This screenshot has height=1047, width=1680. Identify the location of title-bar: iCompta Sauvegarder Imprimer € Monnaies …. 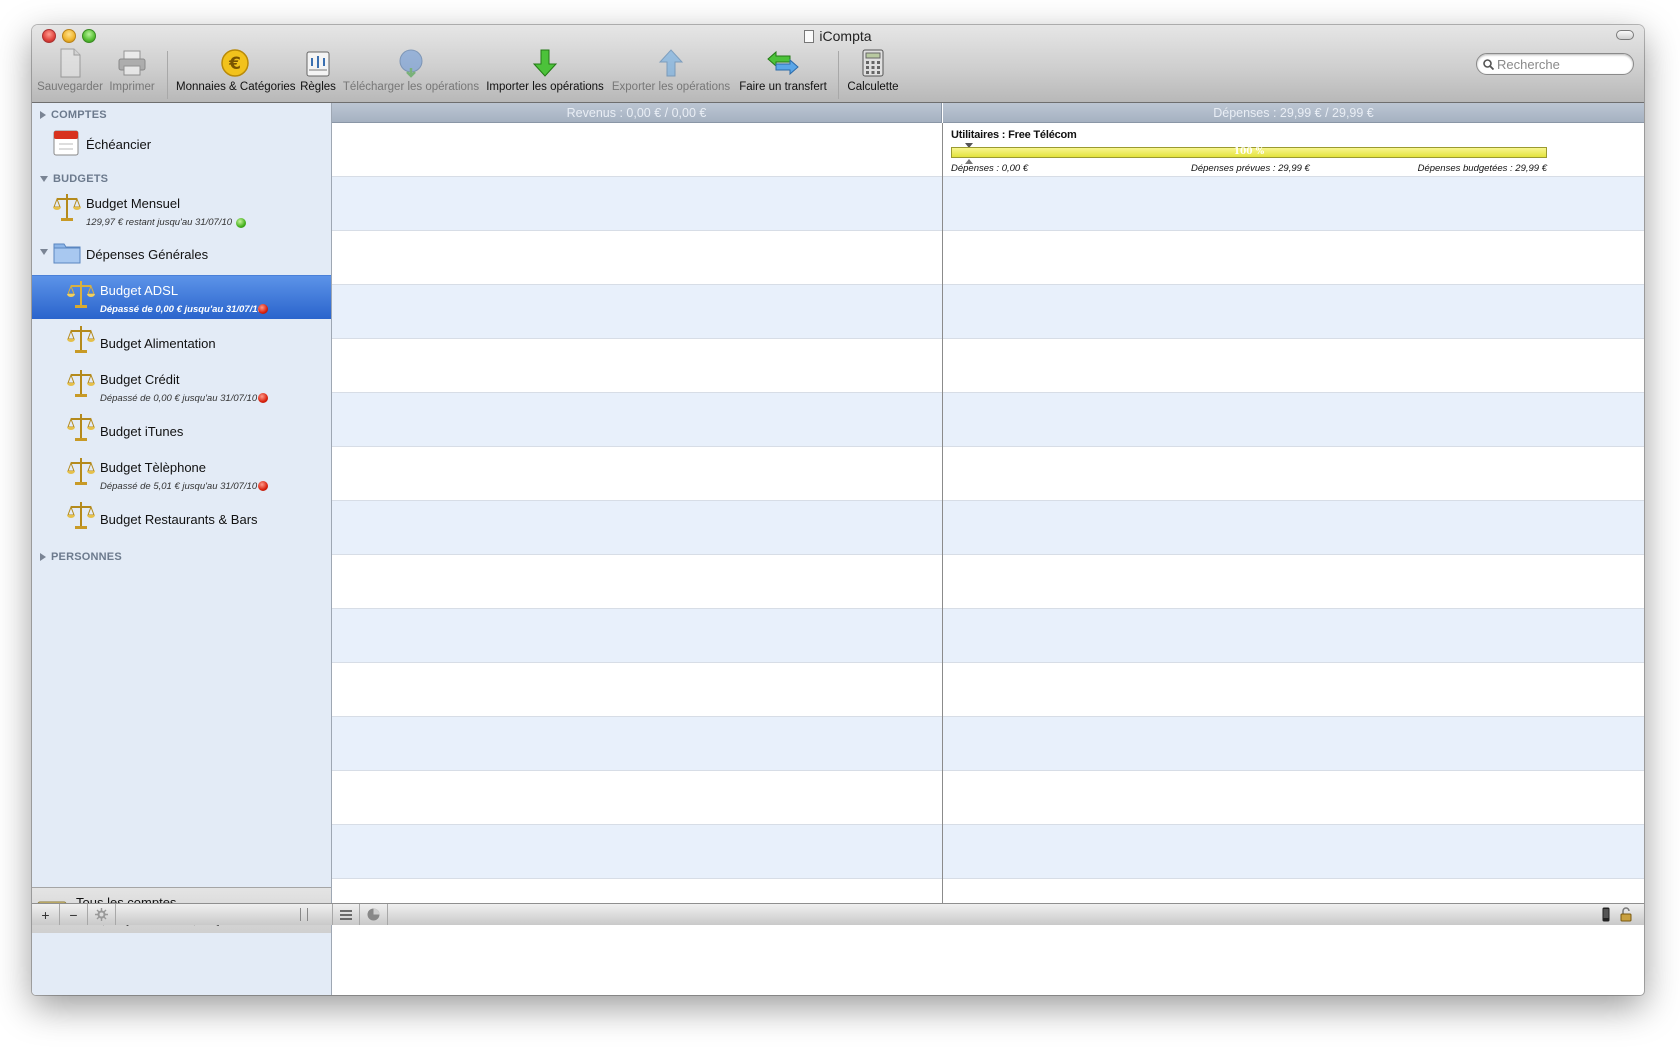
(838, 64).